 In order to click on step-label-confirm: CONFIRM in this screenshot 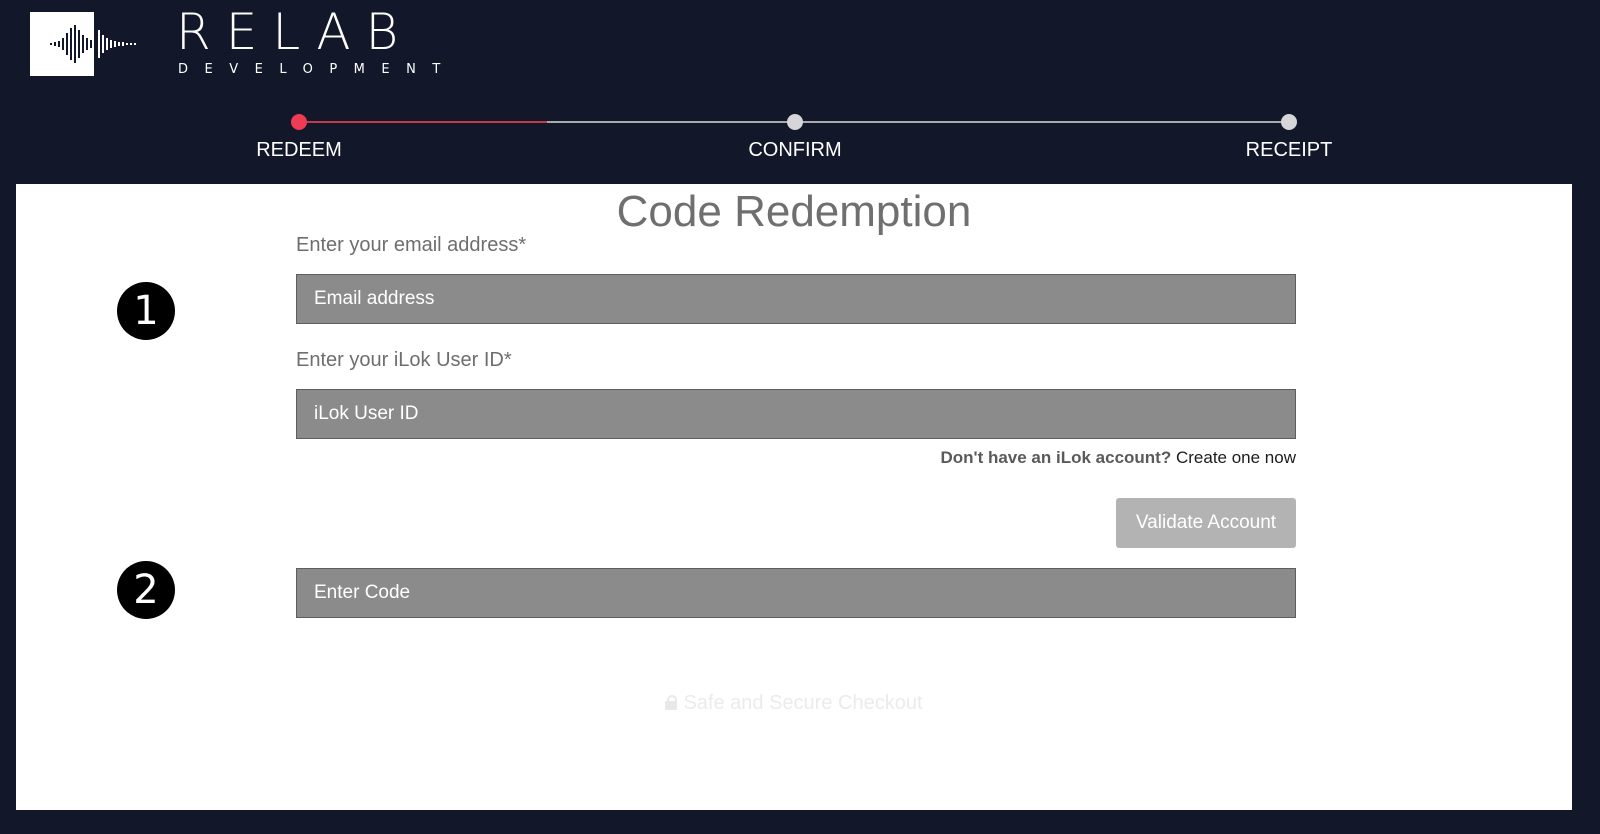, I will do `click(795, 150)`.